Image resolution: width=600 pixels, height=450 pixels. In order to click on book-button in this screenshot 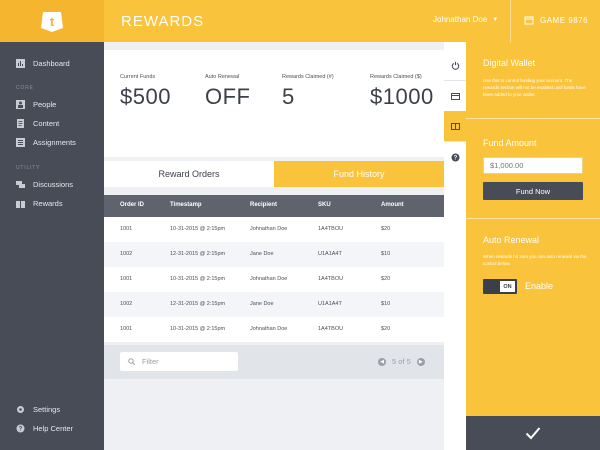, I will do `click(455, 126)`.